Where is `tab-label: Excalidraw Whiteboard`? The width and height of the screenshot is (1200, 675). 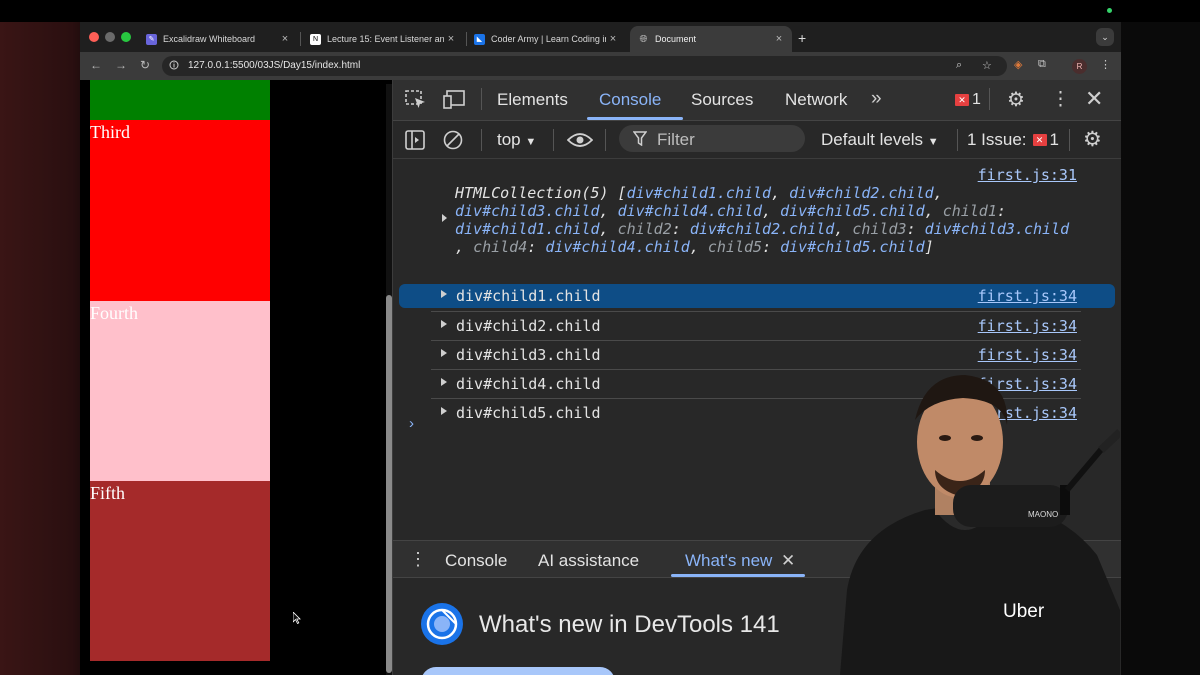
tab-label: Excalidraw Whiteboard is located at coordinates (209, 39).